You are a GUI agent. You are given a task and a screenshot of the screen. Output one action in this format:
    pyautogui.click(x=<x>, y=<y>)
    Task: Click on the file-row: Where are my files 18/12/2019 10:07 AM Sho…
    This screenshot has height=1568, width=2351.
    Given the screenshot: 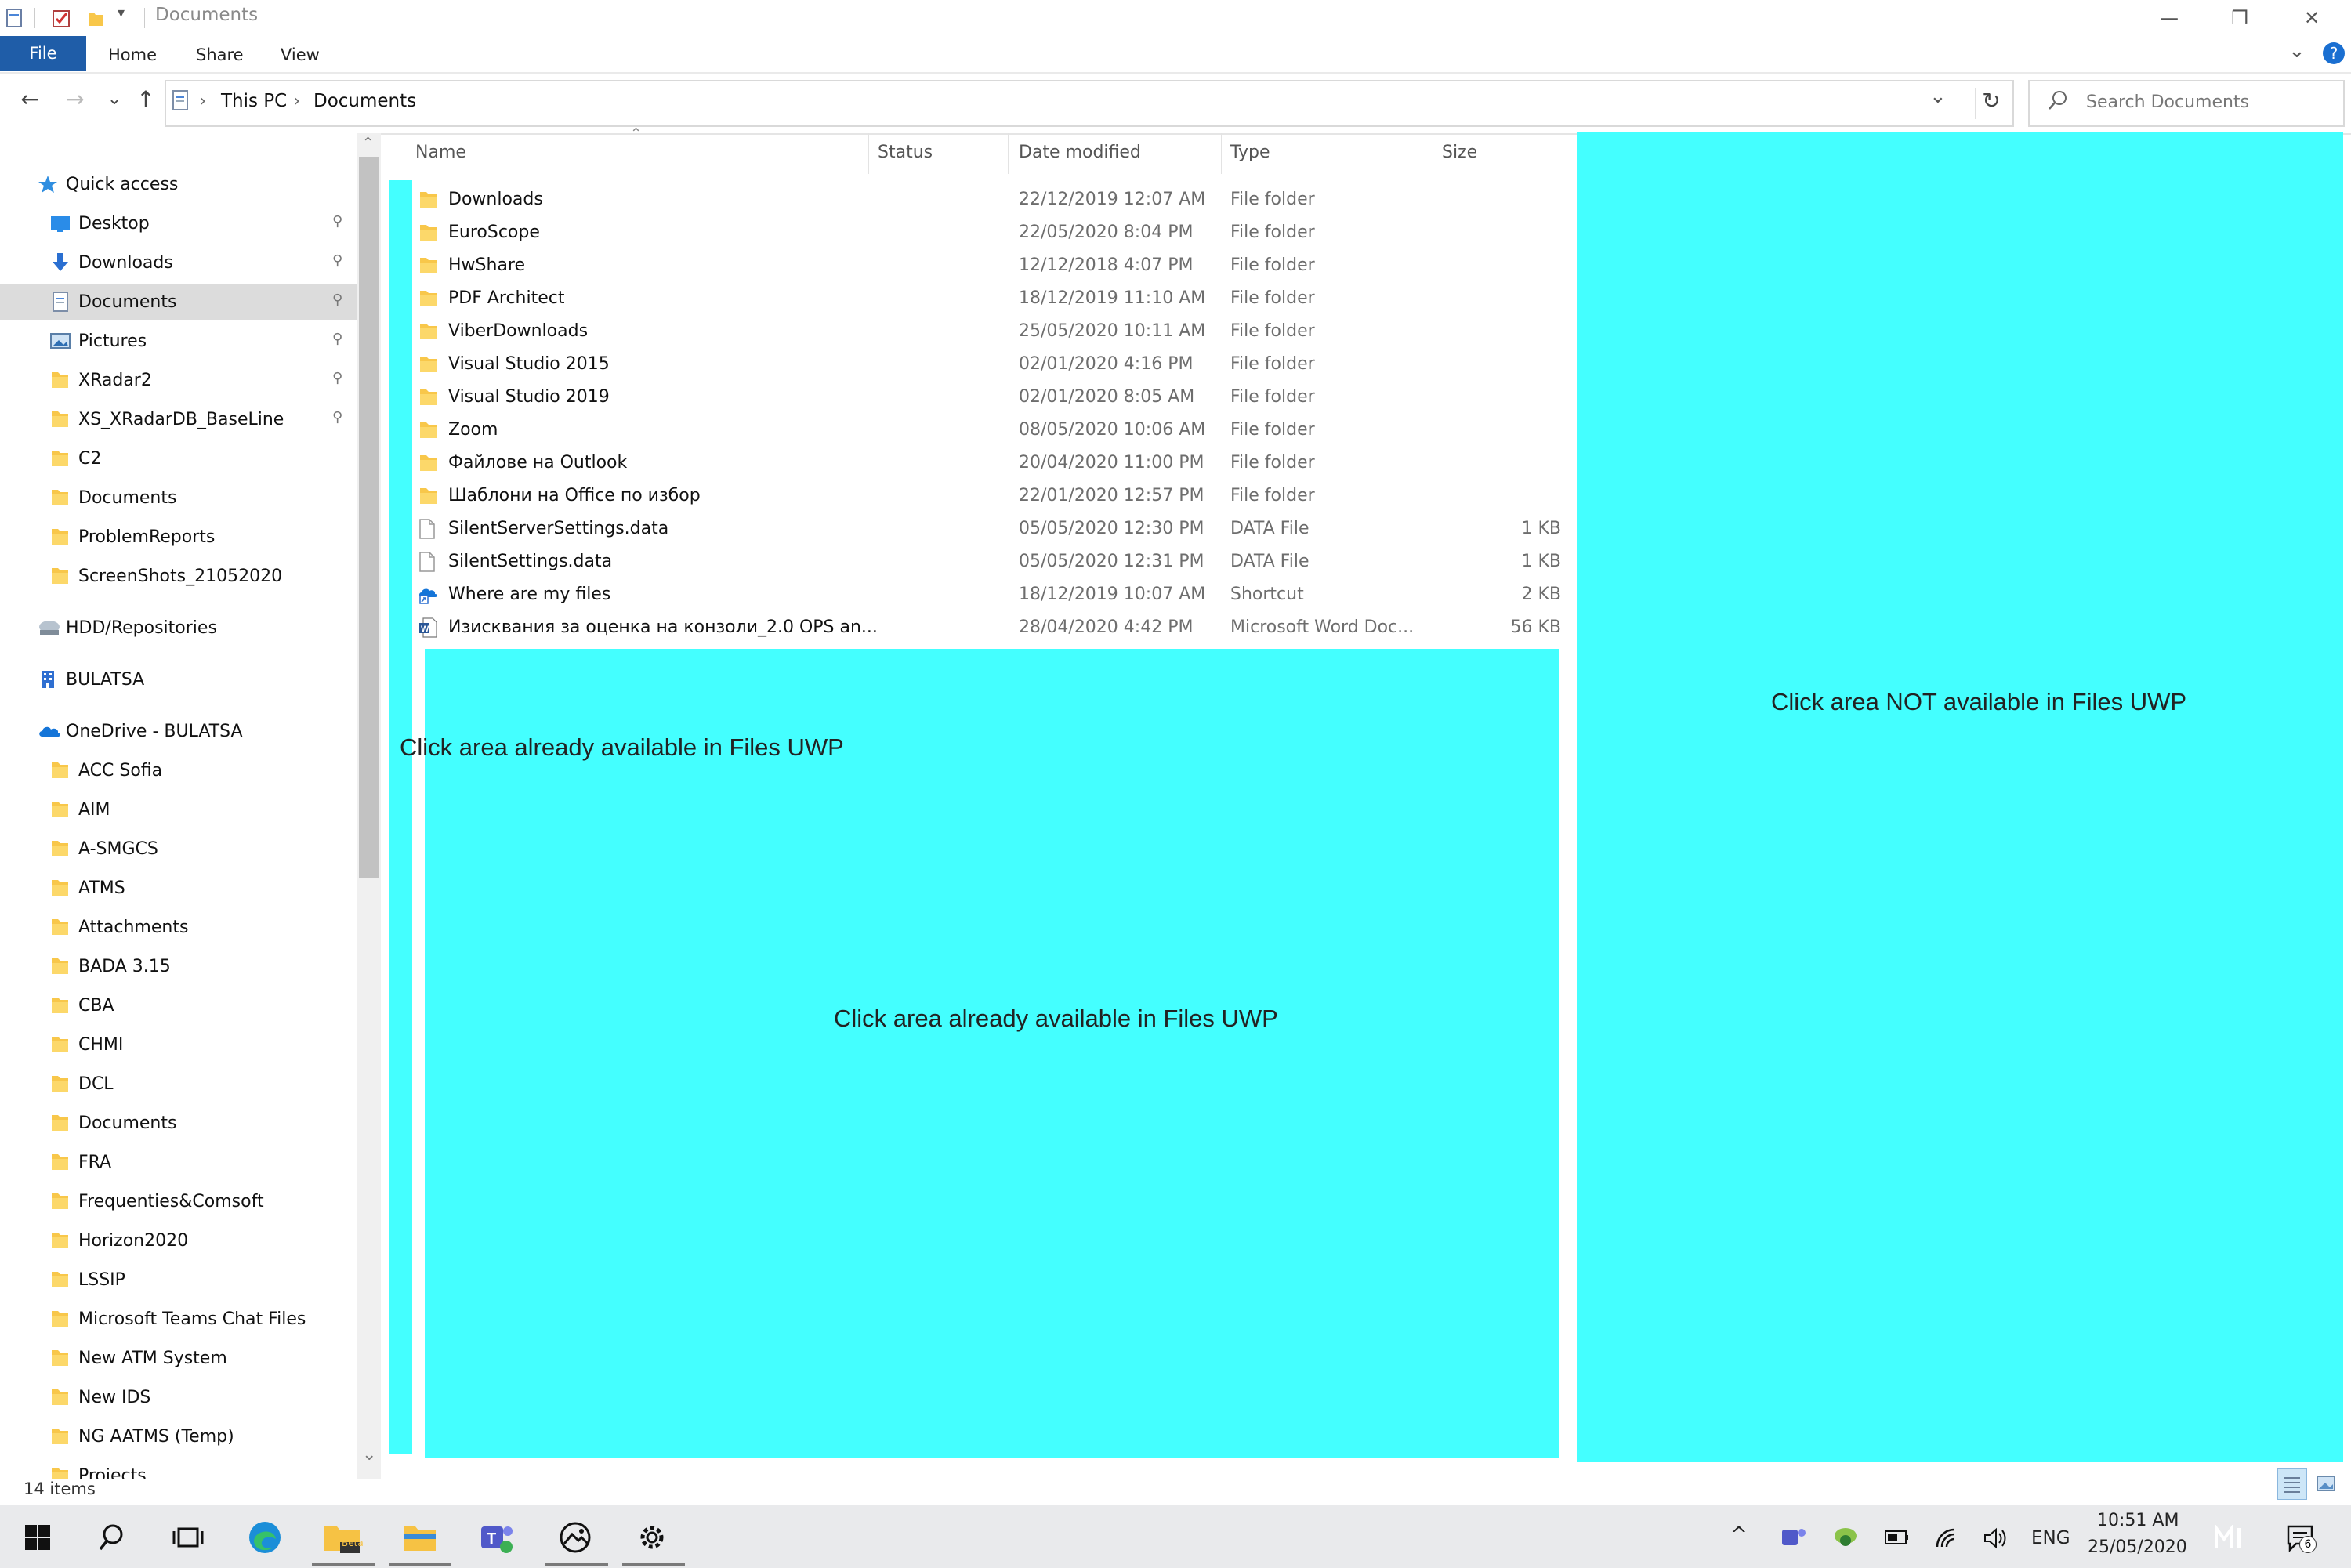 What is the action you would take?
    pyautogui.click(x=987, y=594)
    